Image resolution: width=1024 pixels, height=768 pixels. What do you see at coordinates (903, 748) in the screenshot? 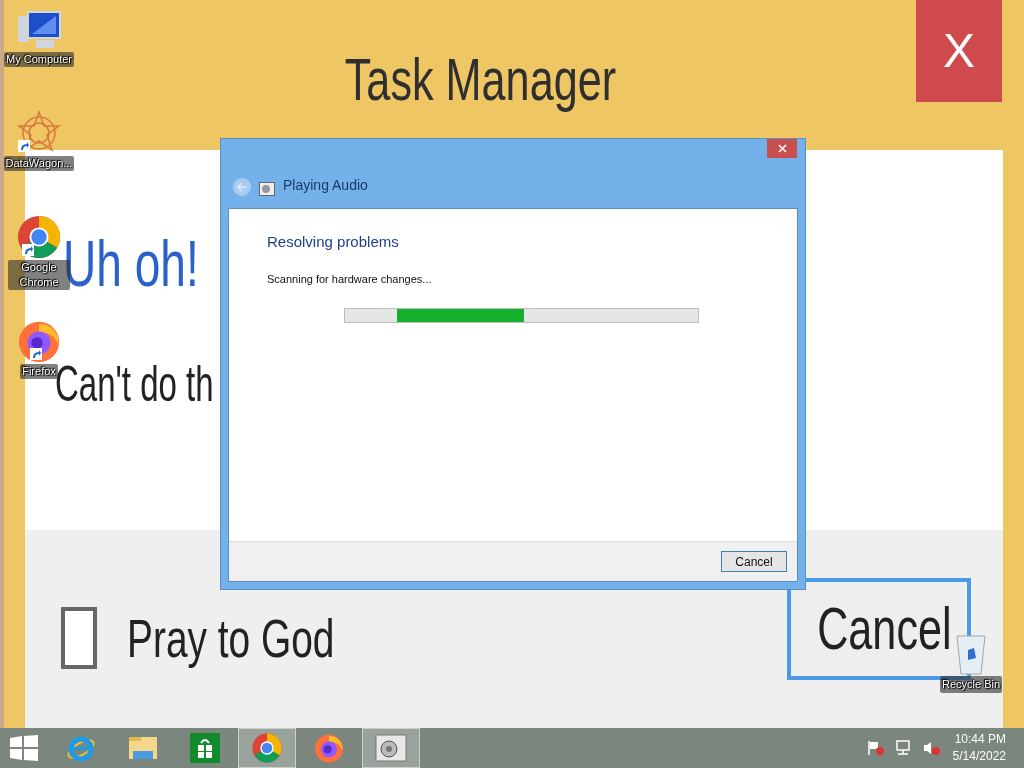
I see `network-icon` at bounding box center [903, 748].